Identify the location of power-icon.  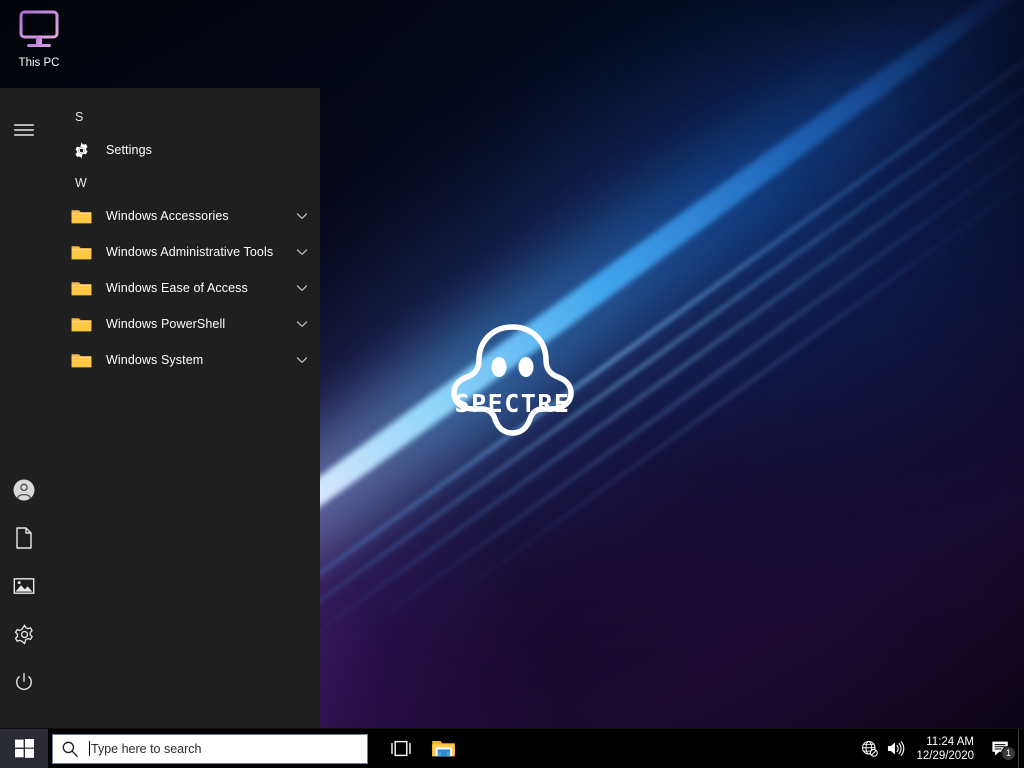
(24, 681).